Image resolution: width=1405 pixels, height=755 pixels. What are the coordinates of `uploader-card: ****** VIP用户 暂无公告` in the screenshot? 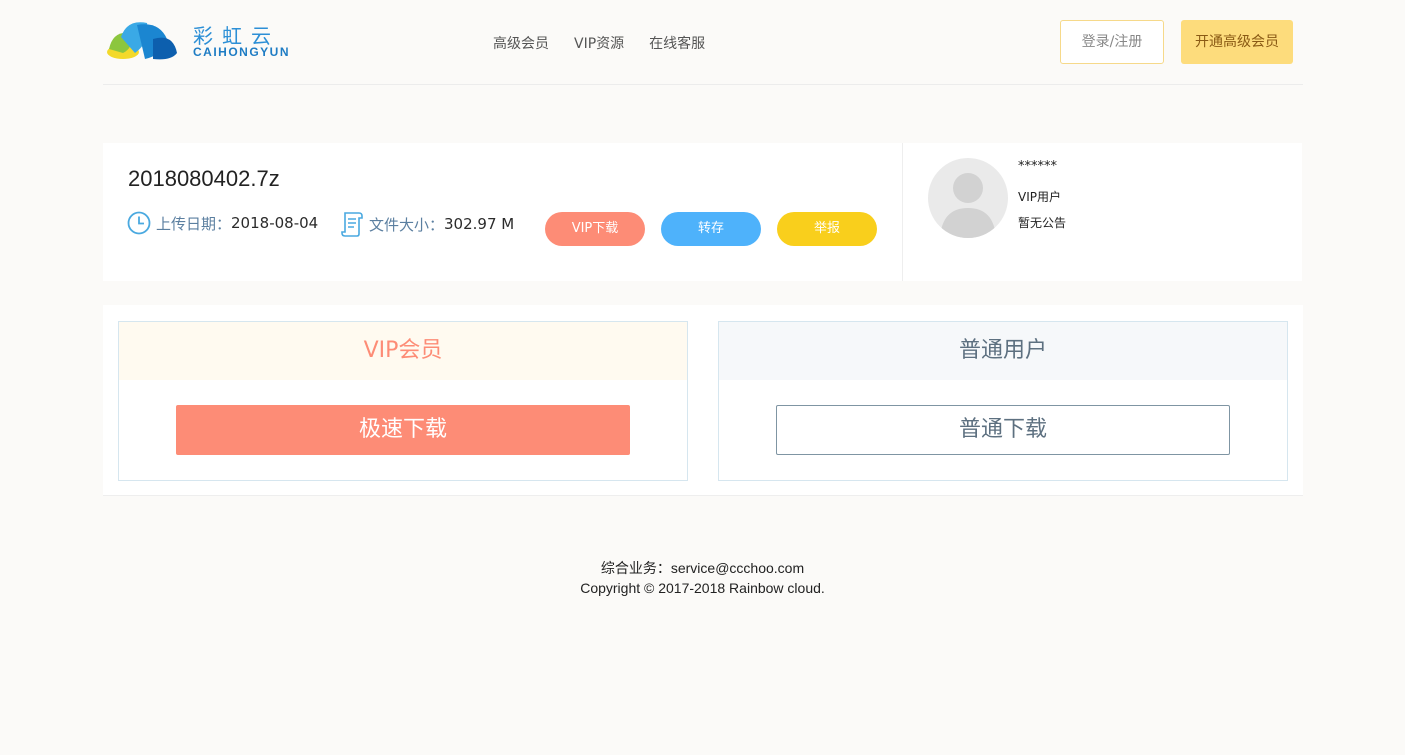 It's located at (1102, 212).